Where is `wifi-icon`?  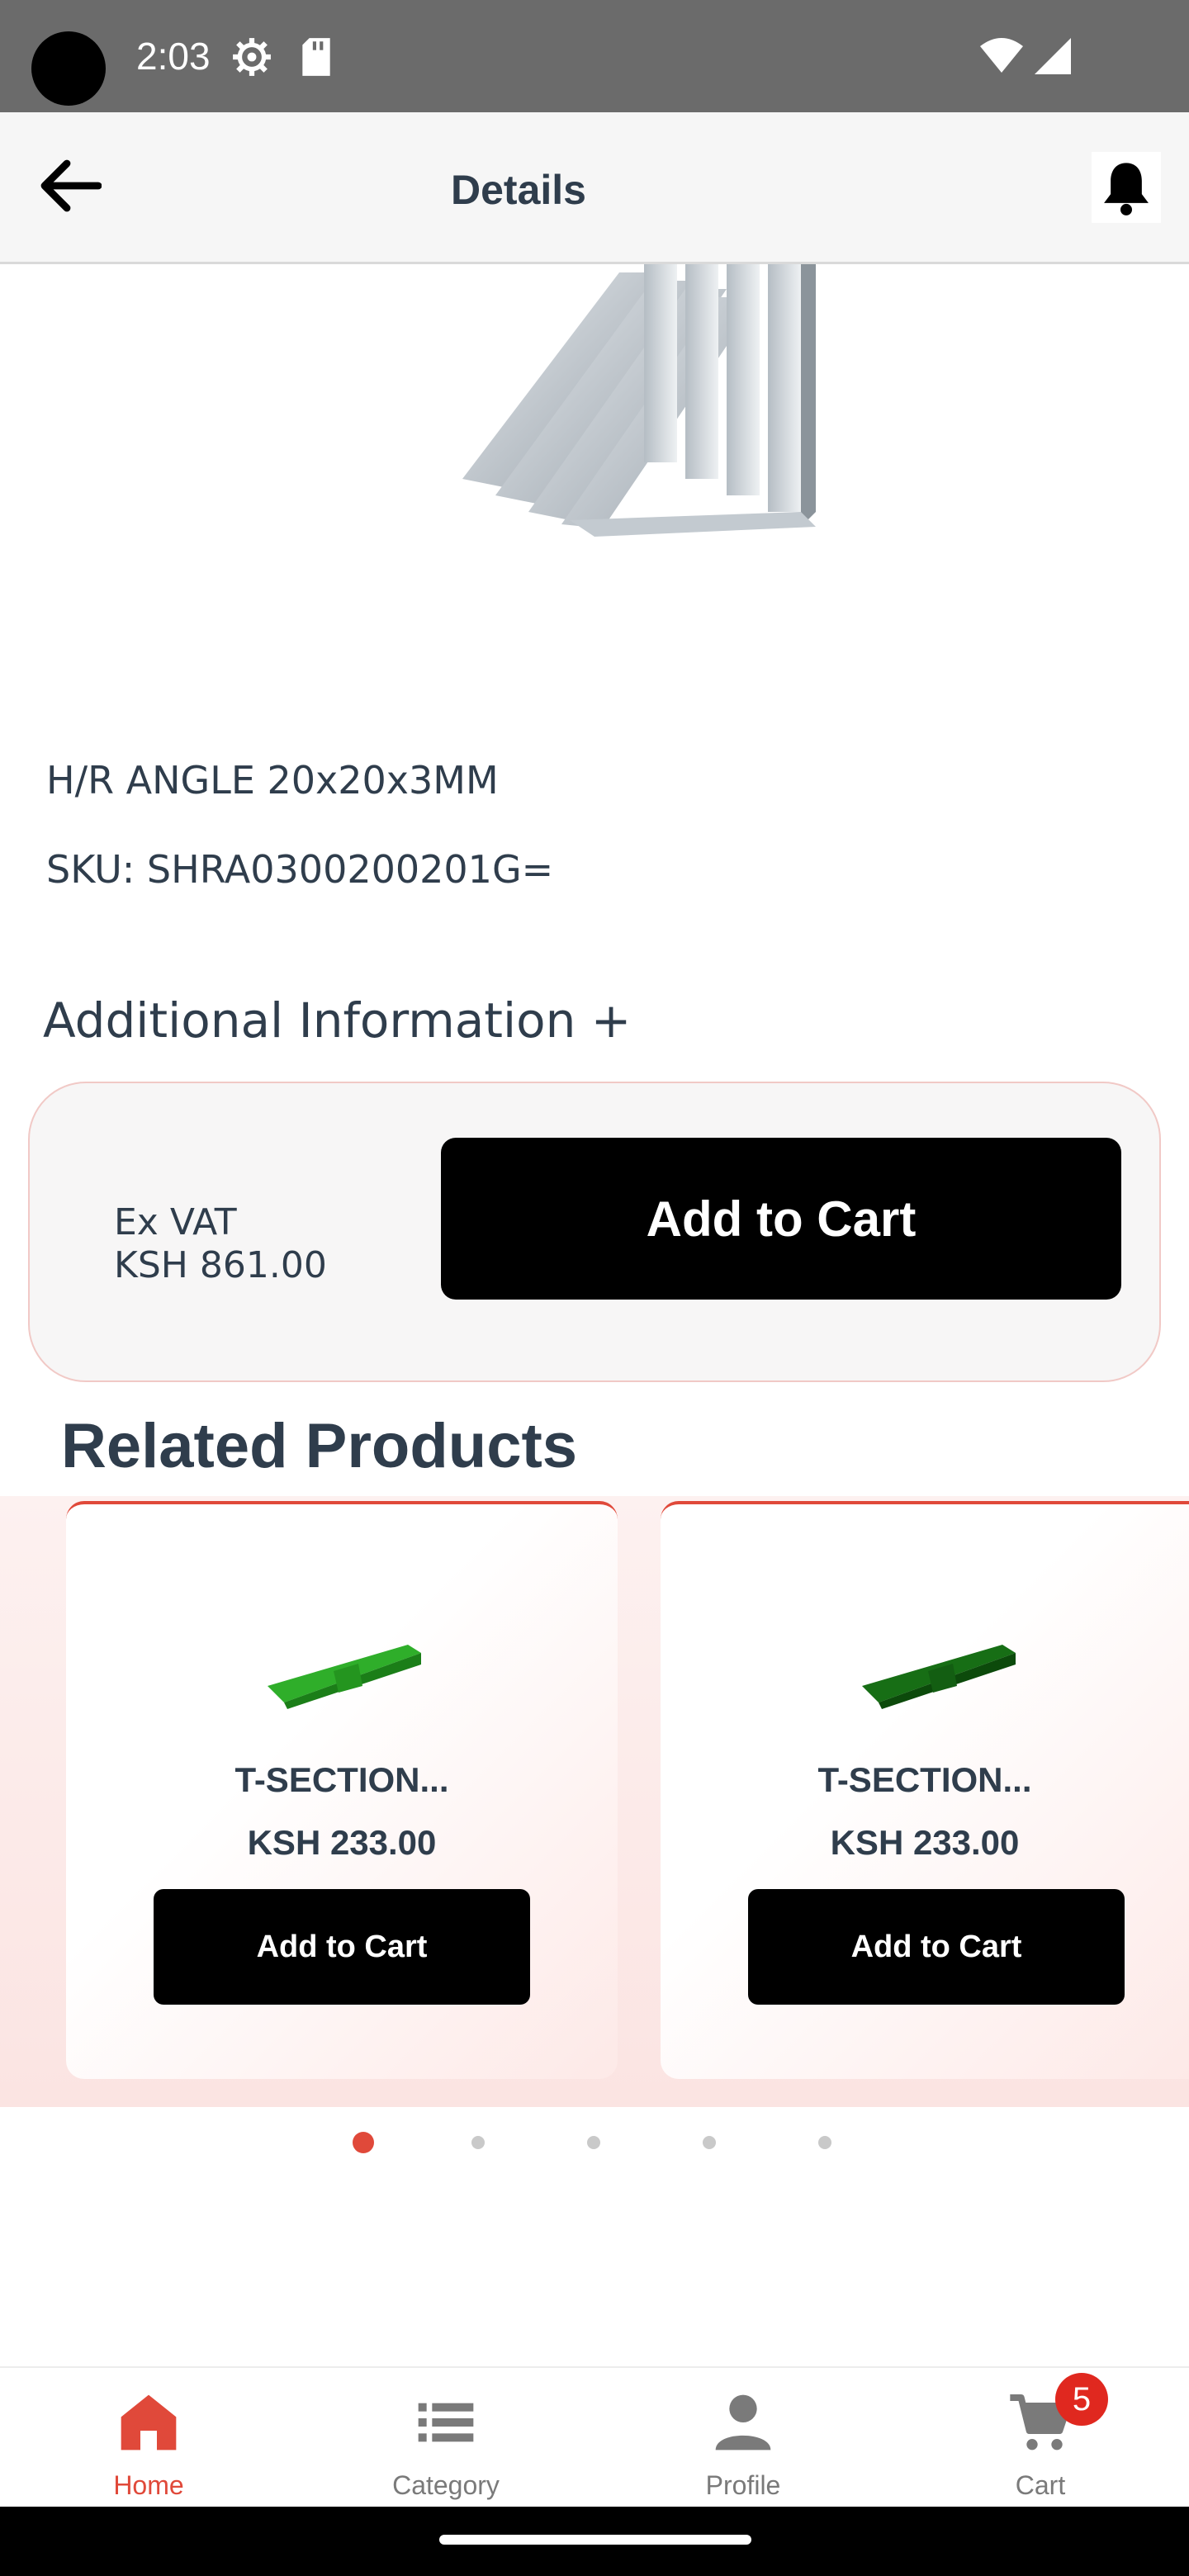 wifi-icon is located at coordinates (1001, 55).